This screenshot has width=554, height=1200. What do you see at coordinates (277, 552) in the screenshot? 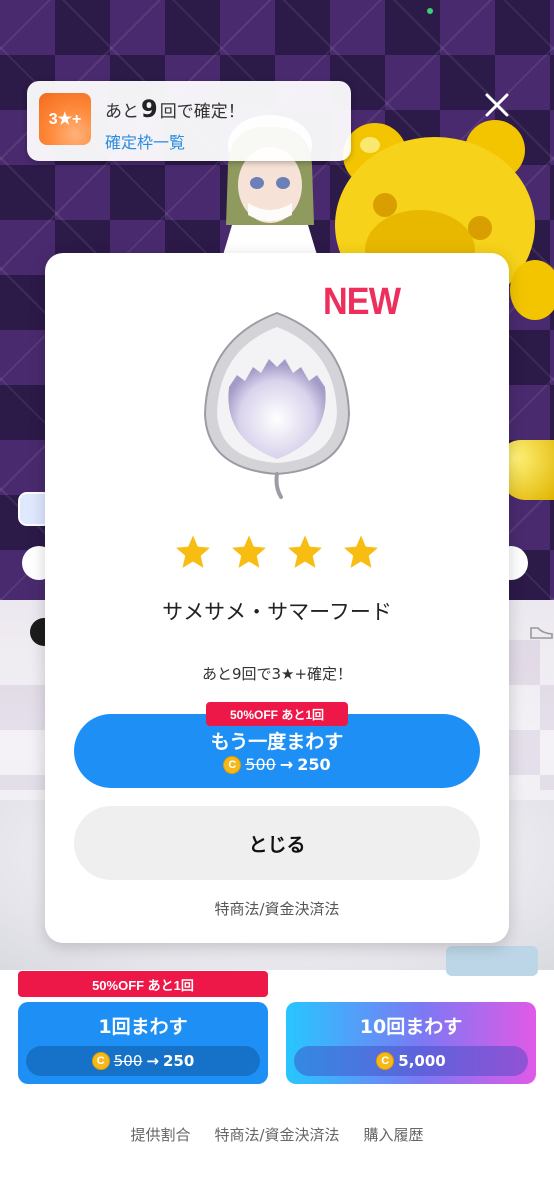
I see `rarity-stars` at bounding box center [277, 552].